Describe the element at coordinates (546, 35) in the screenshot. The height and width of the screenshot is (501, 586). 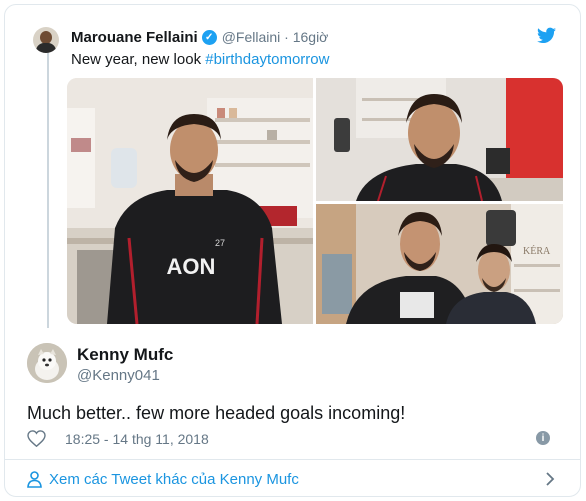
I see `twitter-bird-icon` at that location.